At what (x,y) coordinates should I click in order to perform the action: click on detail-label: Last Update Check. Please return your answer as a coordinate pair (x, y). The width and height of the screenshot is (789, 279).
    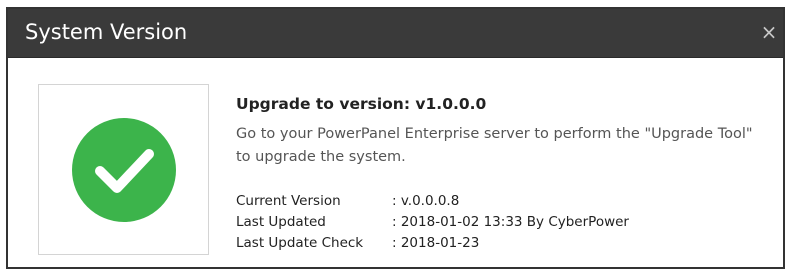
    Looking at the image, I should click on (300, 243).